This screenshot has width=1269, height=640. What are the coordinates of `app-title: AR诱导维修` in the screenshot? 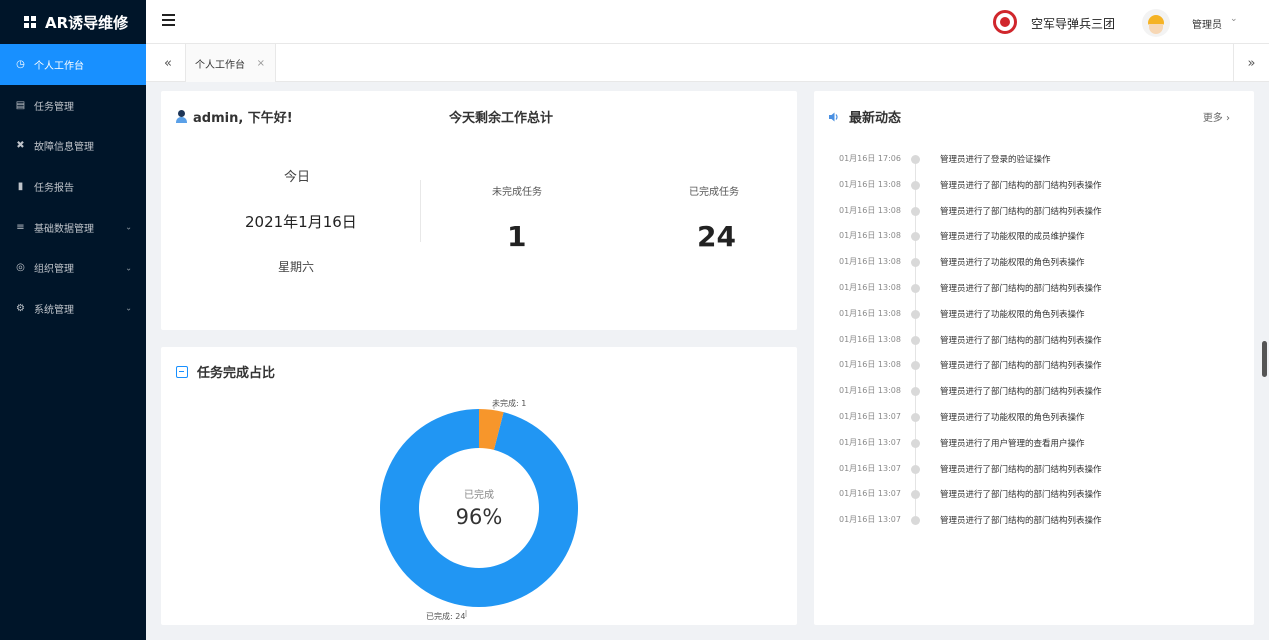 It's located at (87, 22).